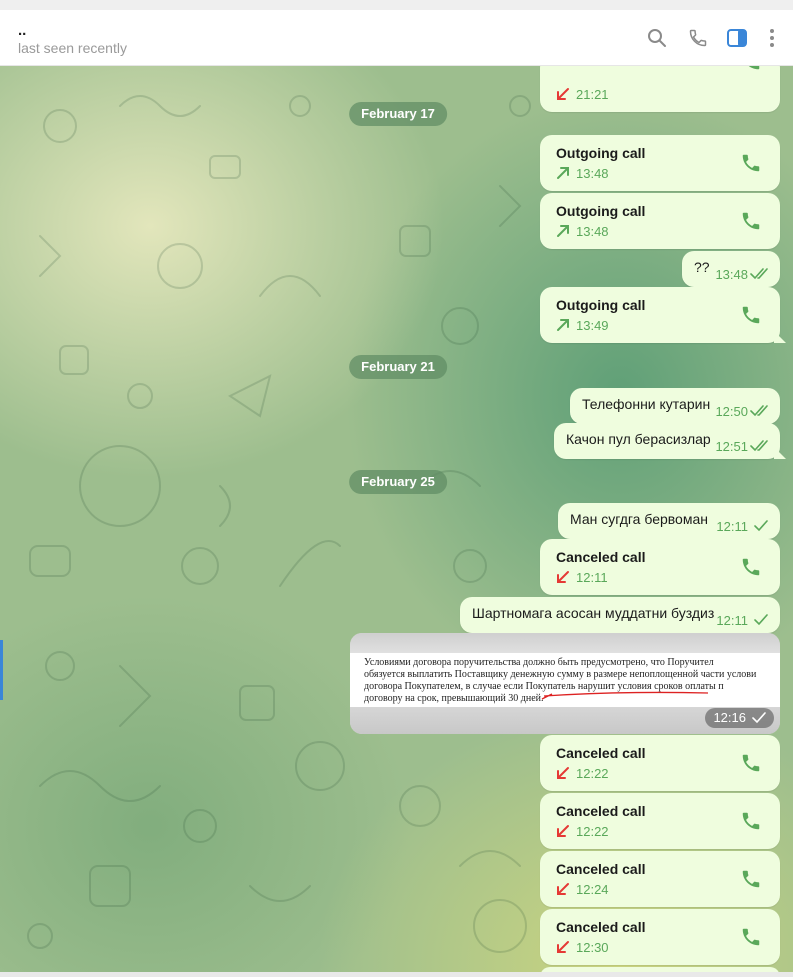 The image size is (793, 977). I want to click on message-time: 21:21, so click(592, 94).